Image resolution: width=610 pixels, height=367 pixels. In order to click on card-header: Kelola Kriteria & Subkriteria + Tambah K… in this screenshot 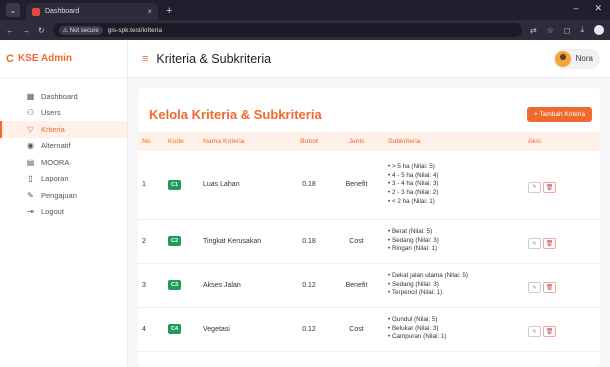, I will do `click(369, 107)`.